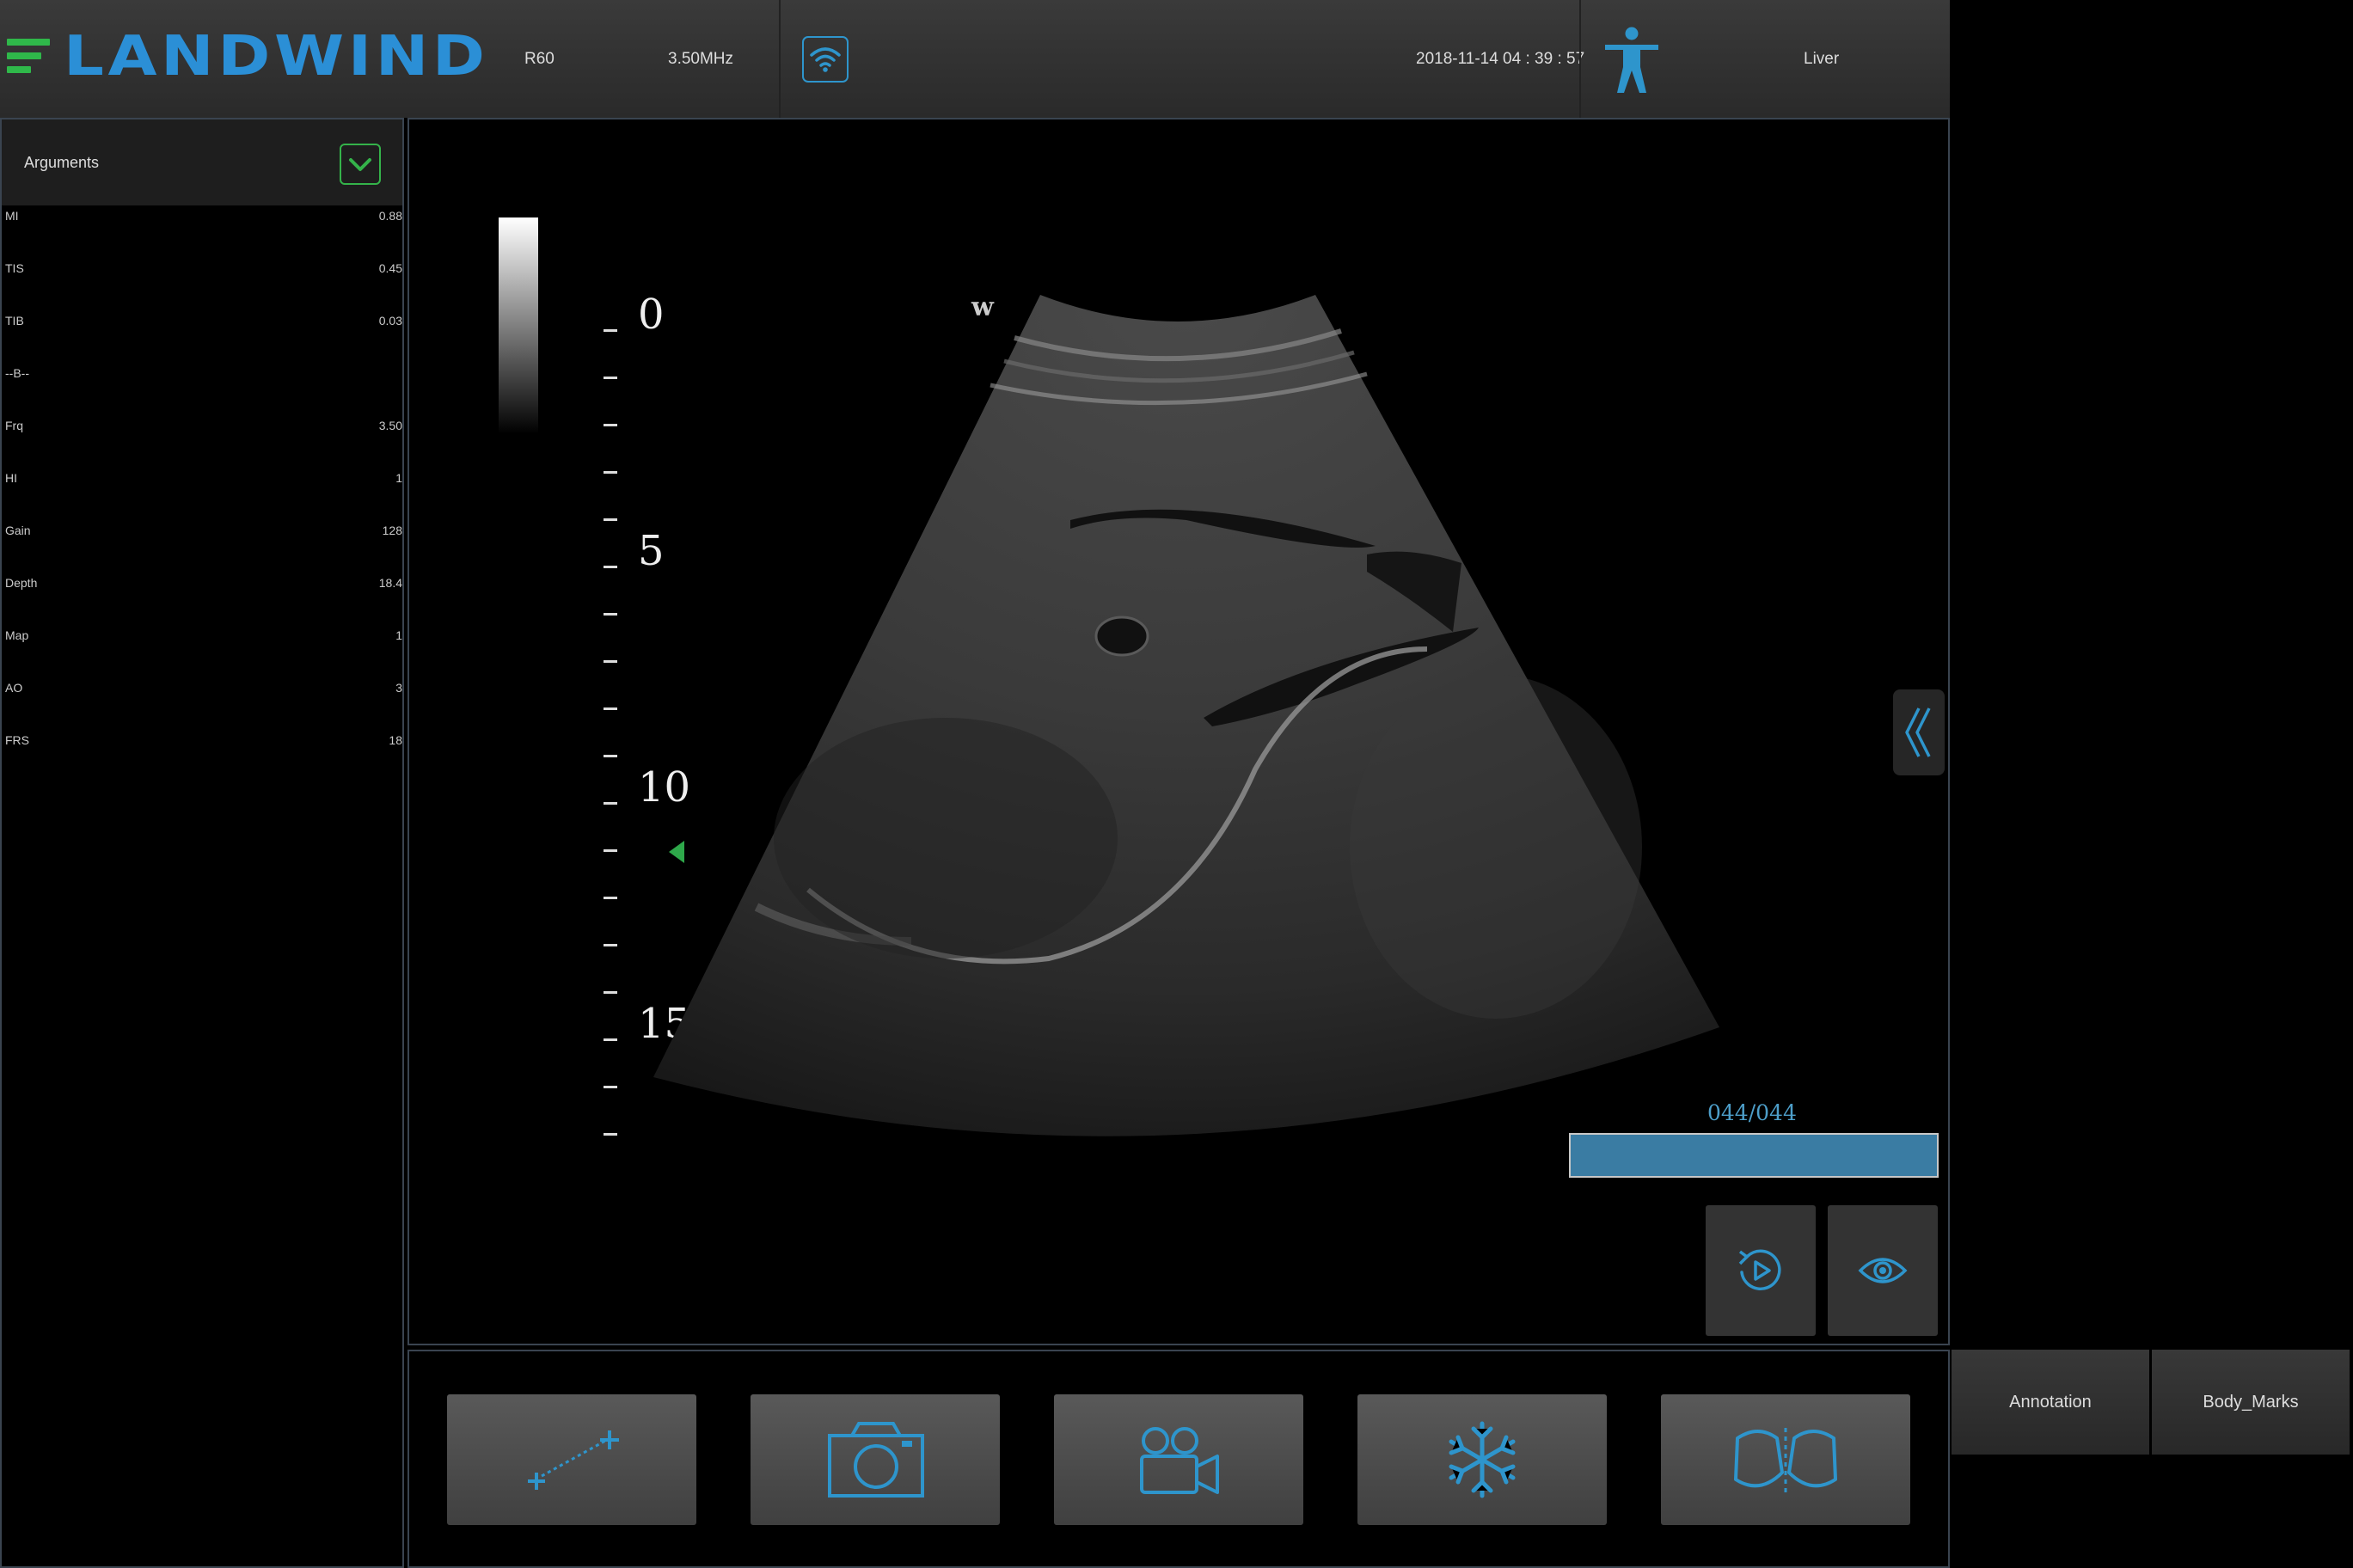  What do you see at coordinates (14, 321) in the screenshot?
I see `param-key: TIB` at bounding box center [14, 321].